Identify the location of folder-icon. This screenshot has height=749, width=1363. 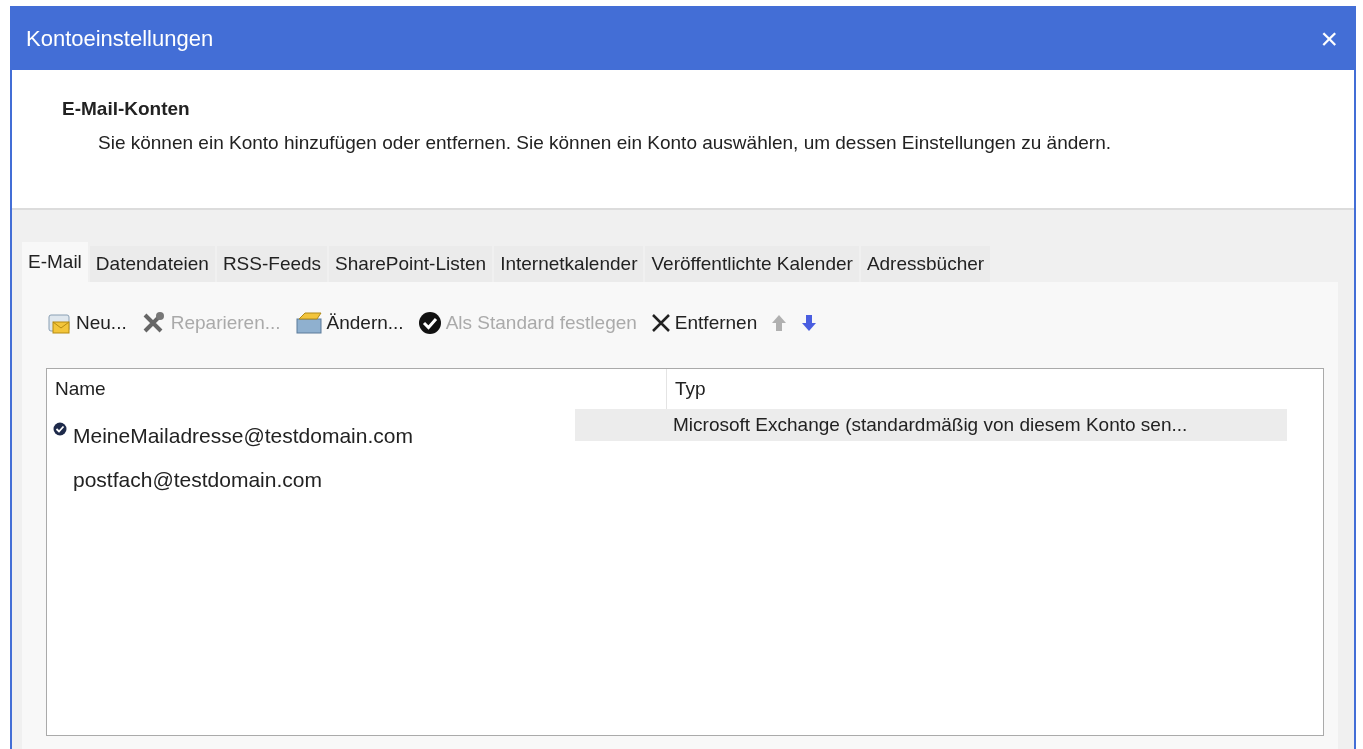
(308, 323).